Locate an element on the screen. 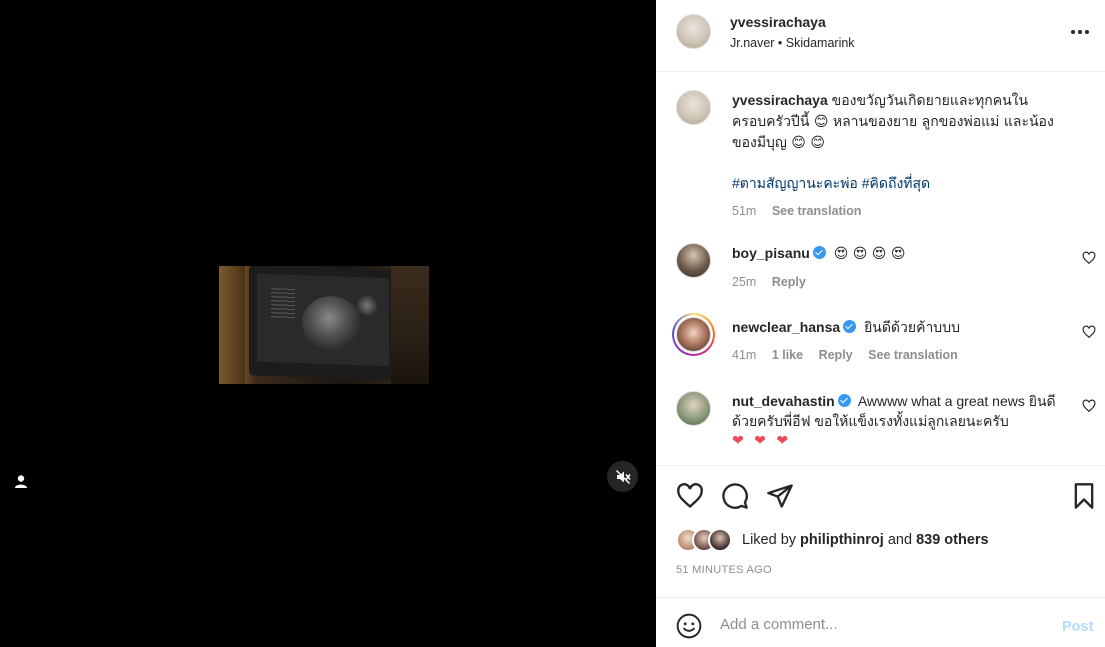  ultrasound-monitor is located at coordinates (324, 323).